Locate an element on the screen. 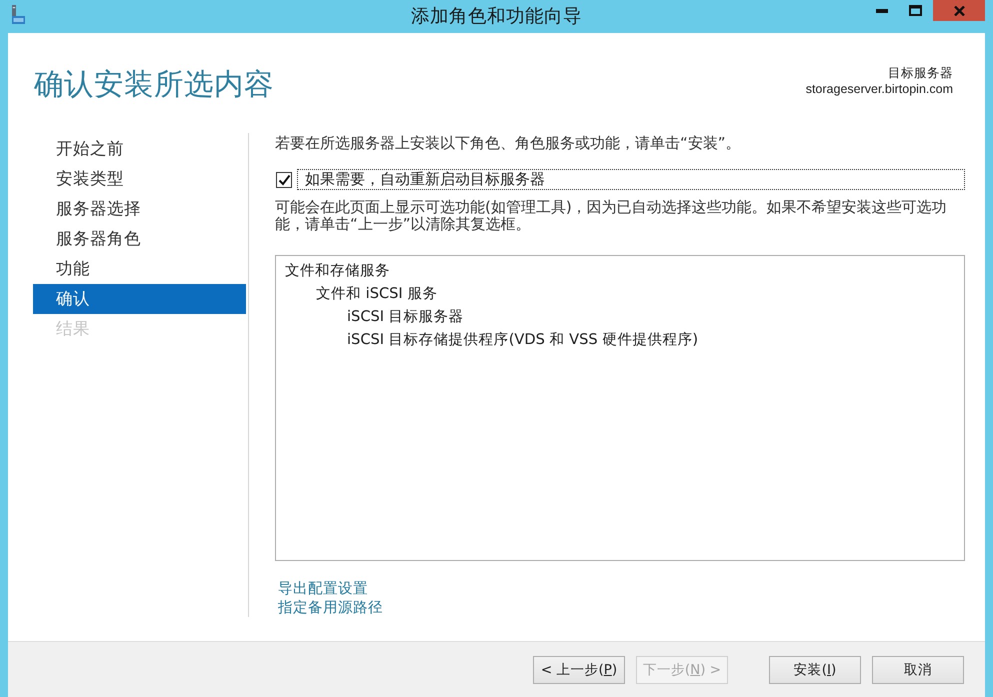  tree-item: 文件和 iSCSI 服务 is located at coordinates (376, 294).